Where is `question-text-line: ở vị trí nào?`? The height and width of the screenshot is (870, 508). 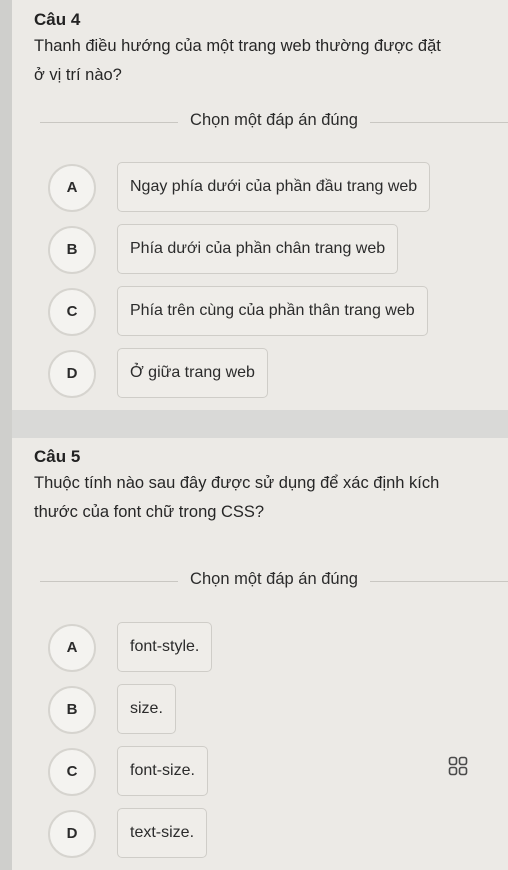 question-text-line: ở vị trí nào? is located at coordinates (78, 75).